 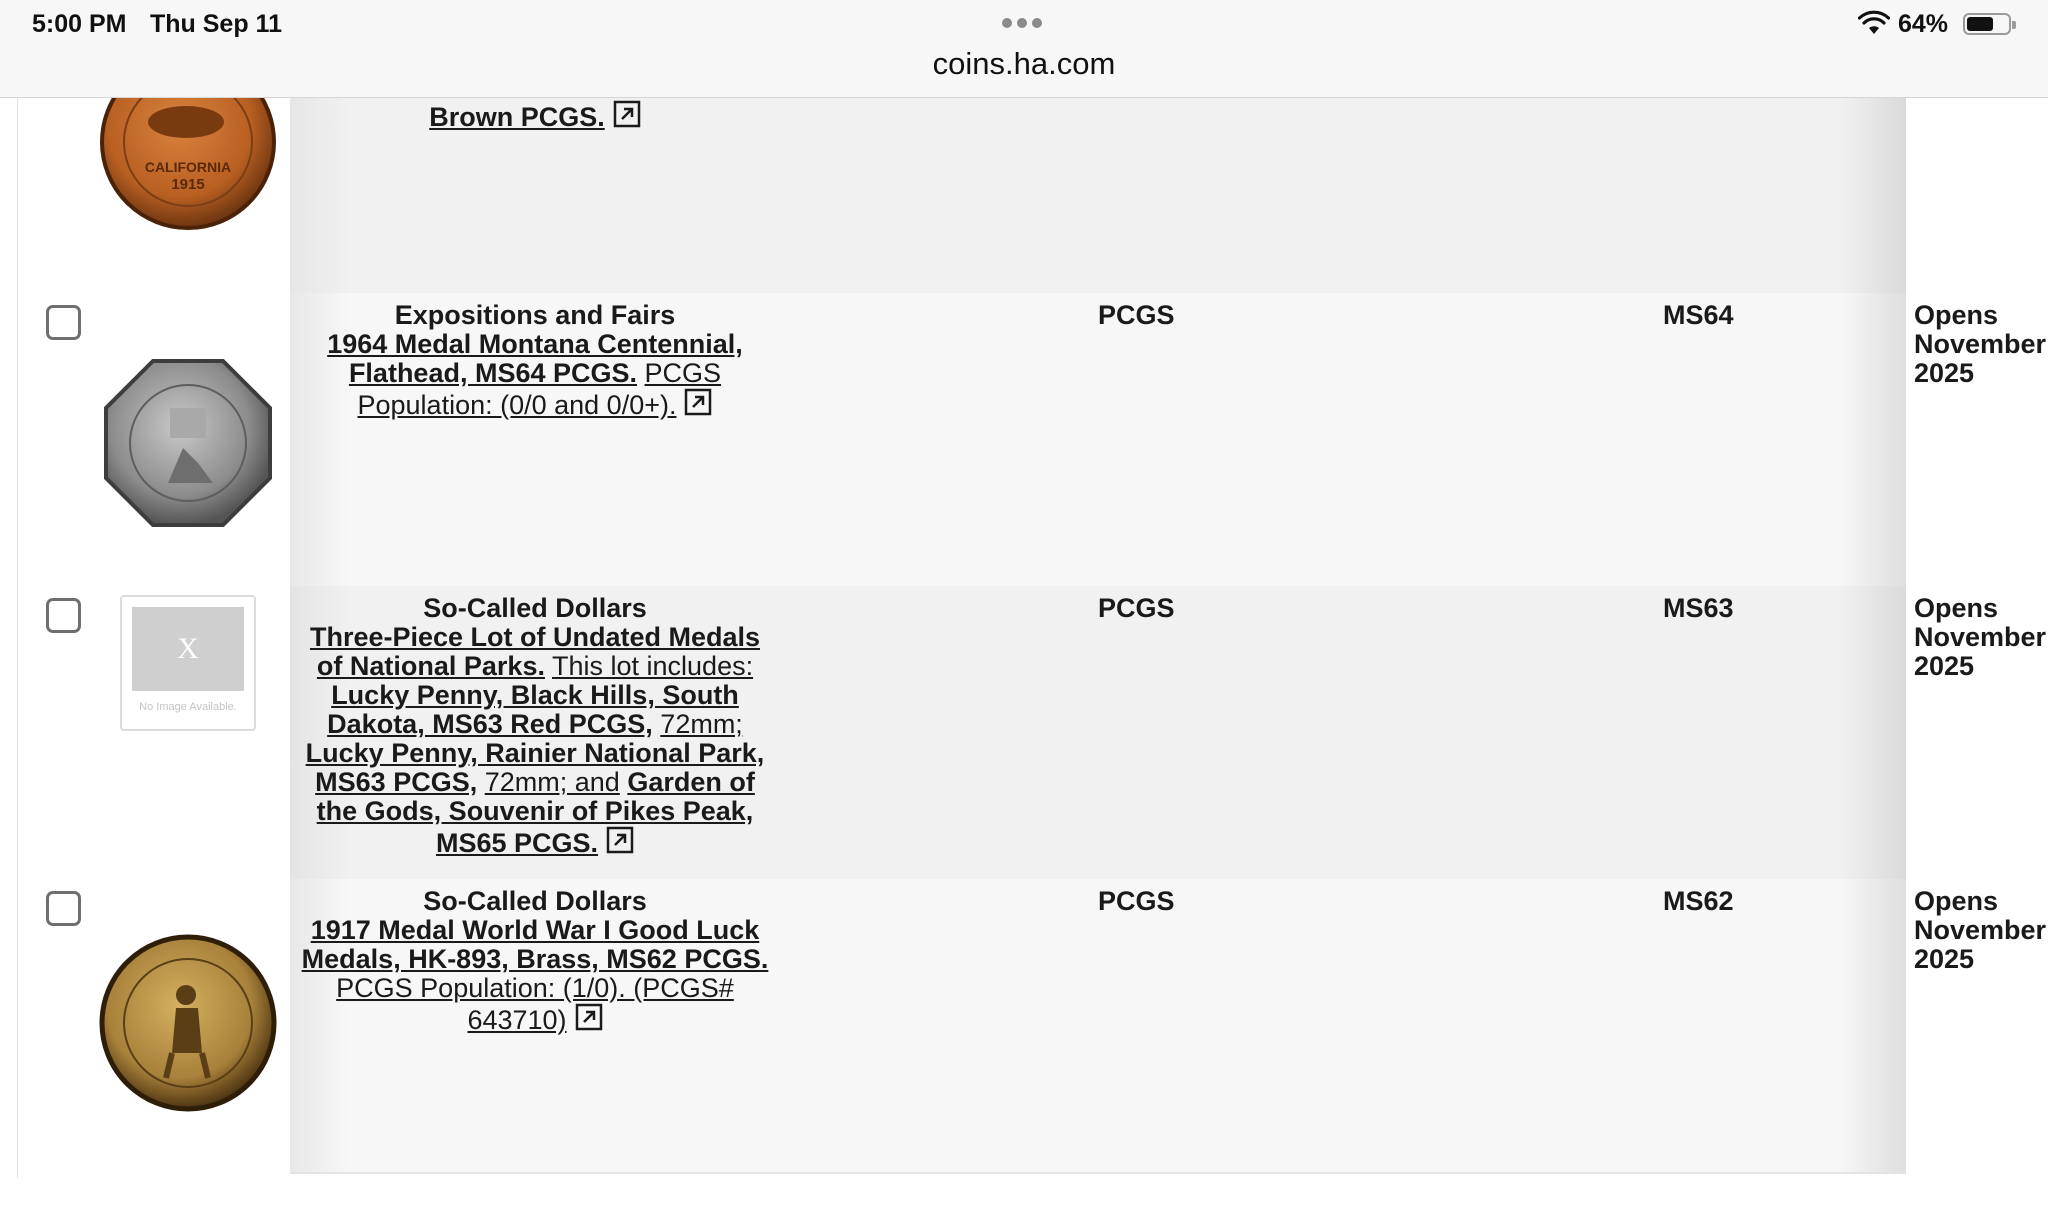 What do you see at coordinates (701, 724) in the screenshot?
I see `lot-item-note: 72mm;` at bounding box center [701, 724].